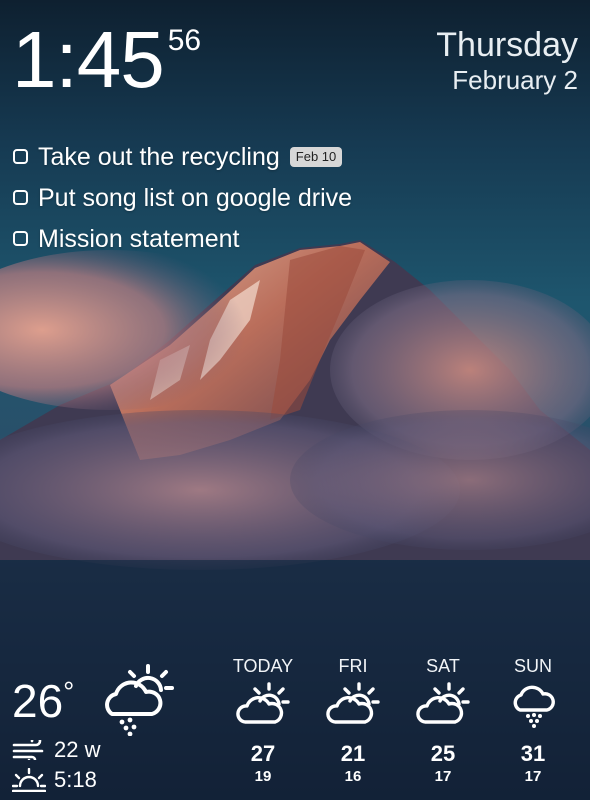  I want to click on forecast-day-label: SUN, so click(532, 666).